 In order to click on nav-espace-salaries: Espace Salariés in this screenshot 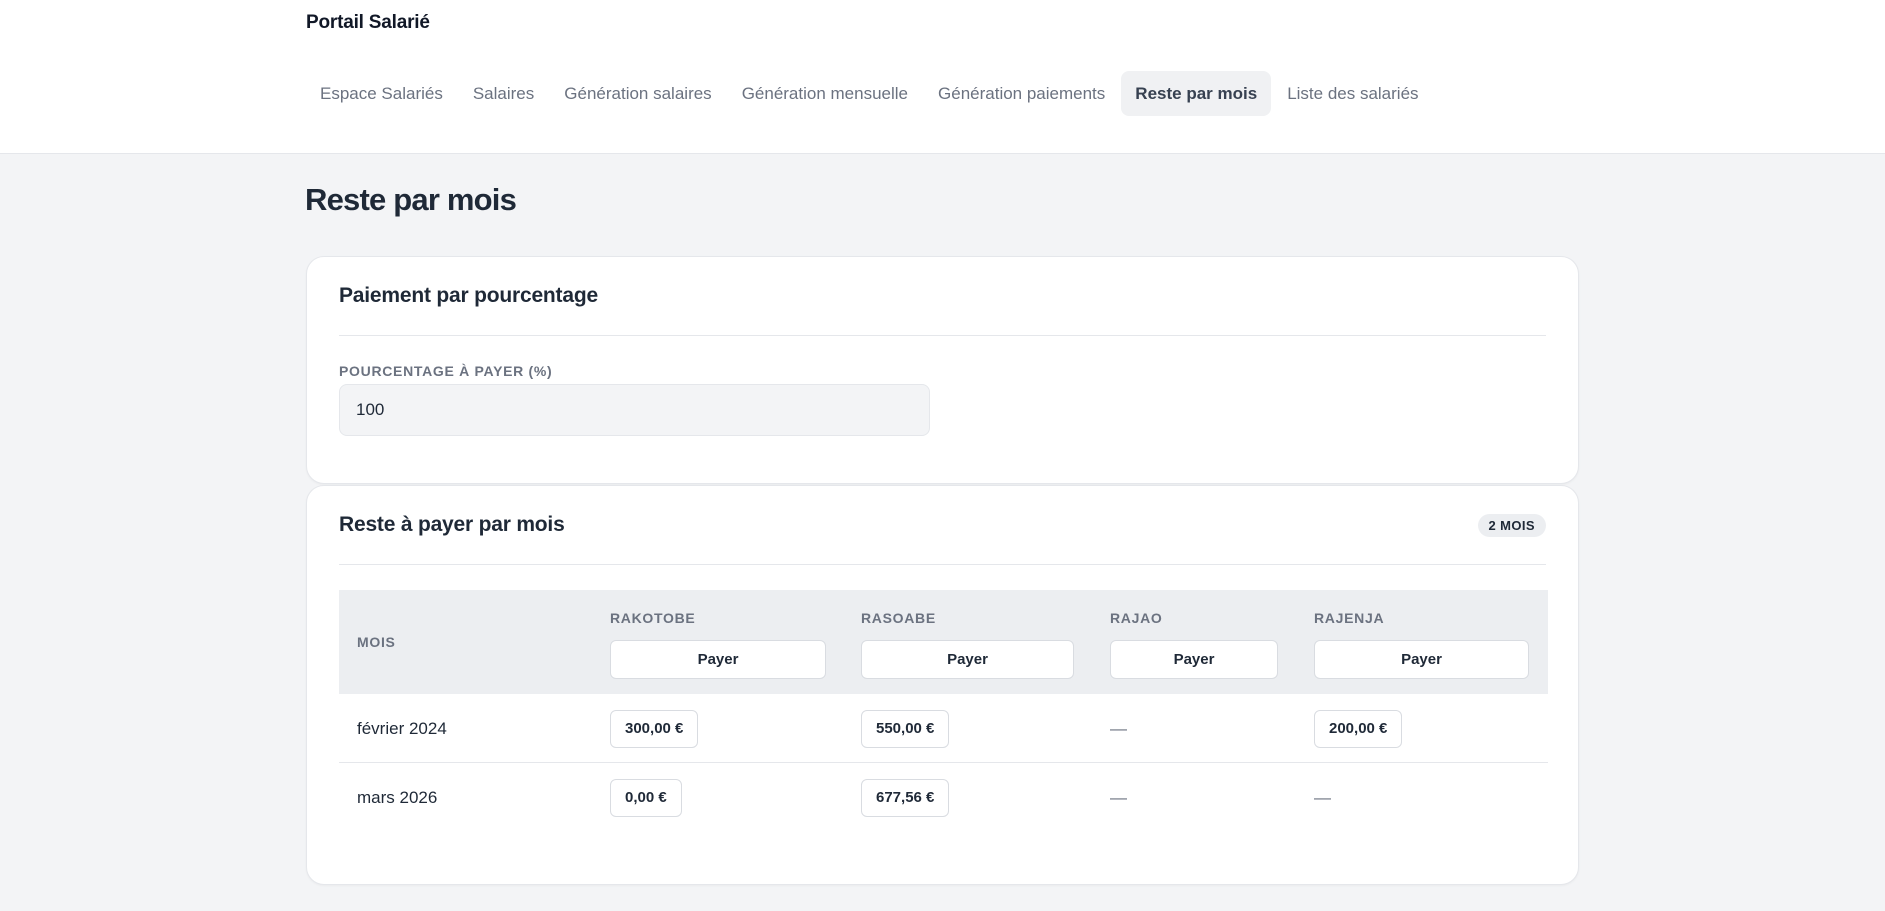, I will do `click(381, 93)`.